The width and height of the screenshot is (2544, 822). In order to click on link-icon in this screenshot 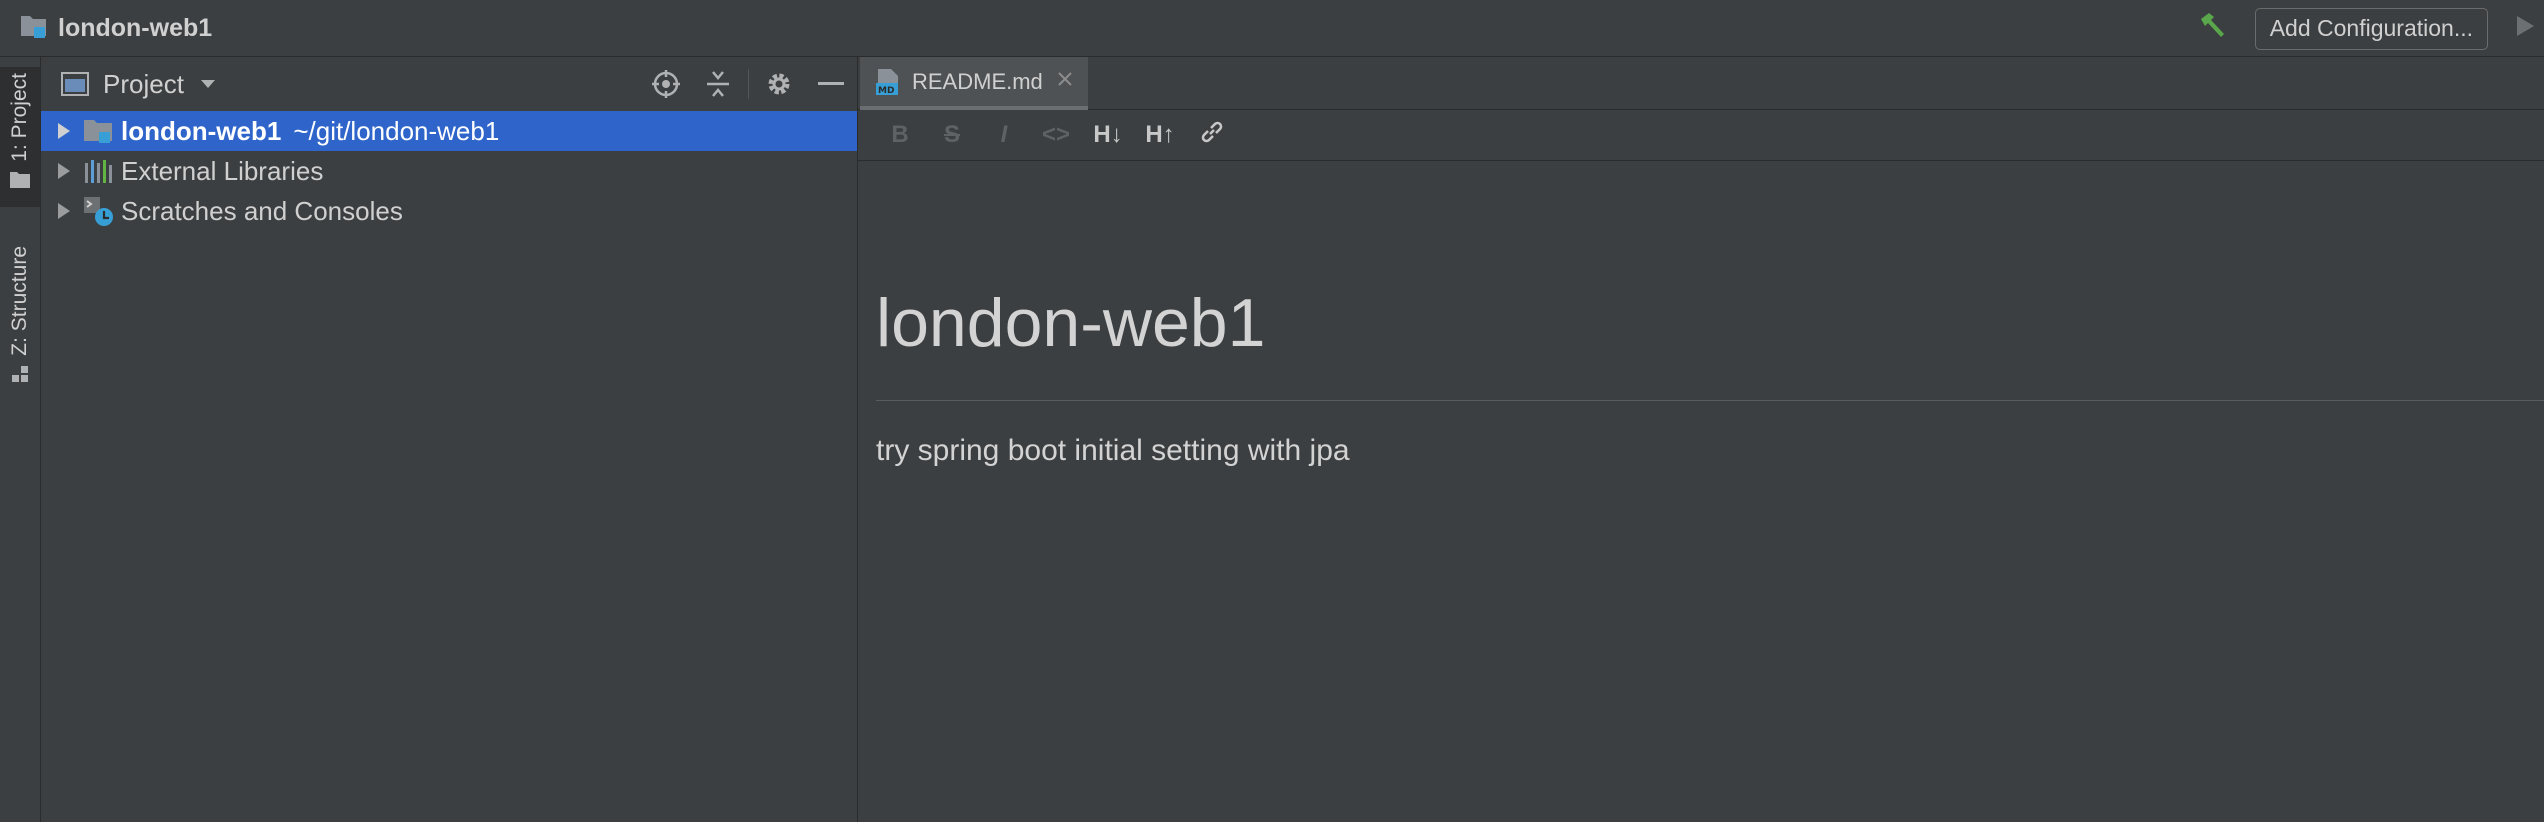, I will do `click(1212, 135)`.